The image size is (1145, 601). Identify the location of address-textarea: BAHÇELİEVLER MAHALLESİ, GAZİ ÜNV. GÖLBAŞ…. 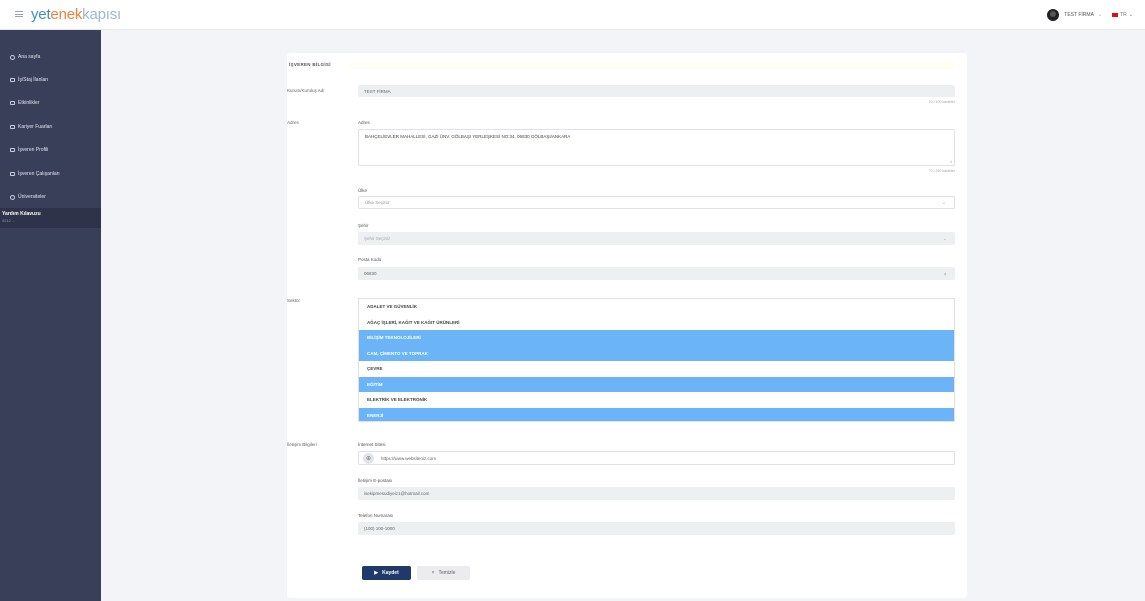
(656, 147).